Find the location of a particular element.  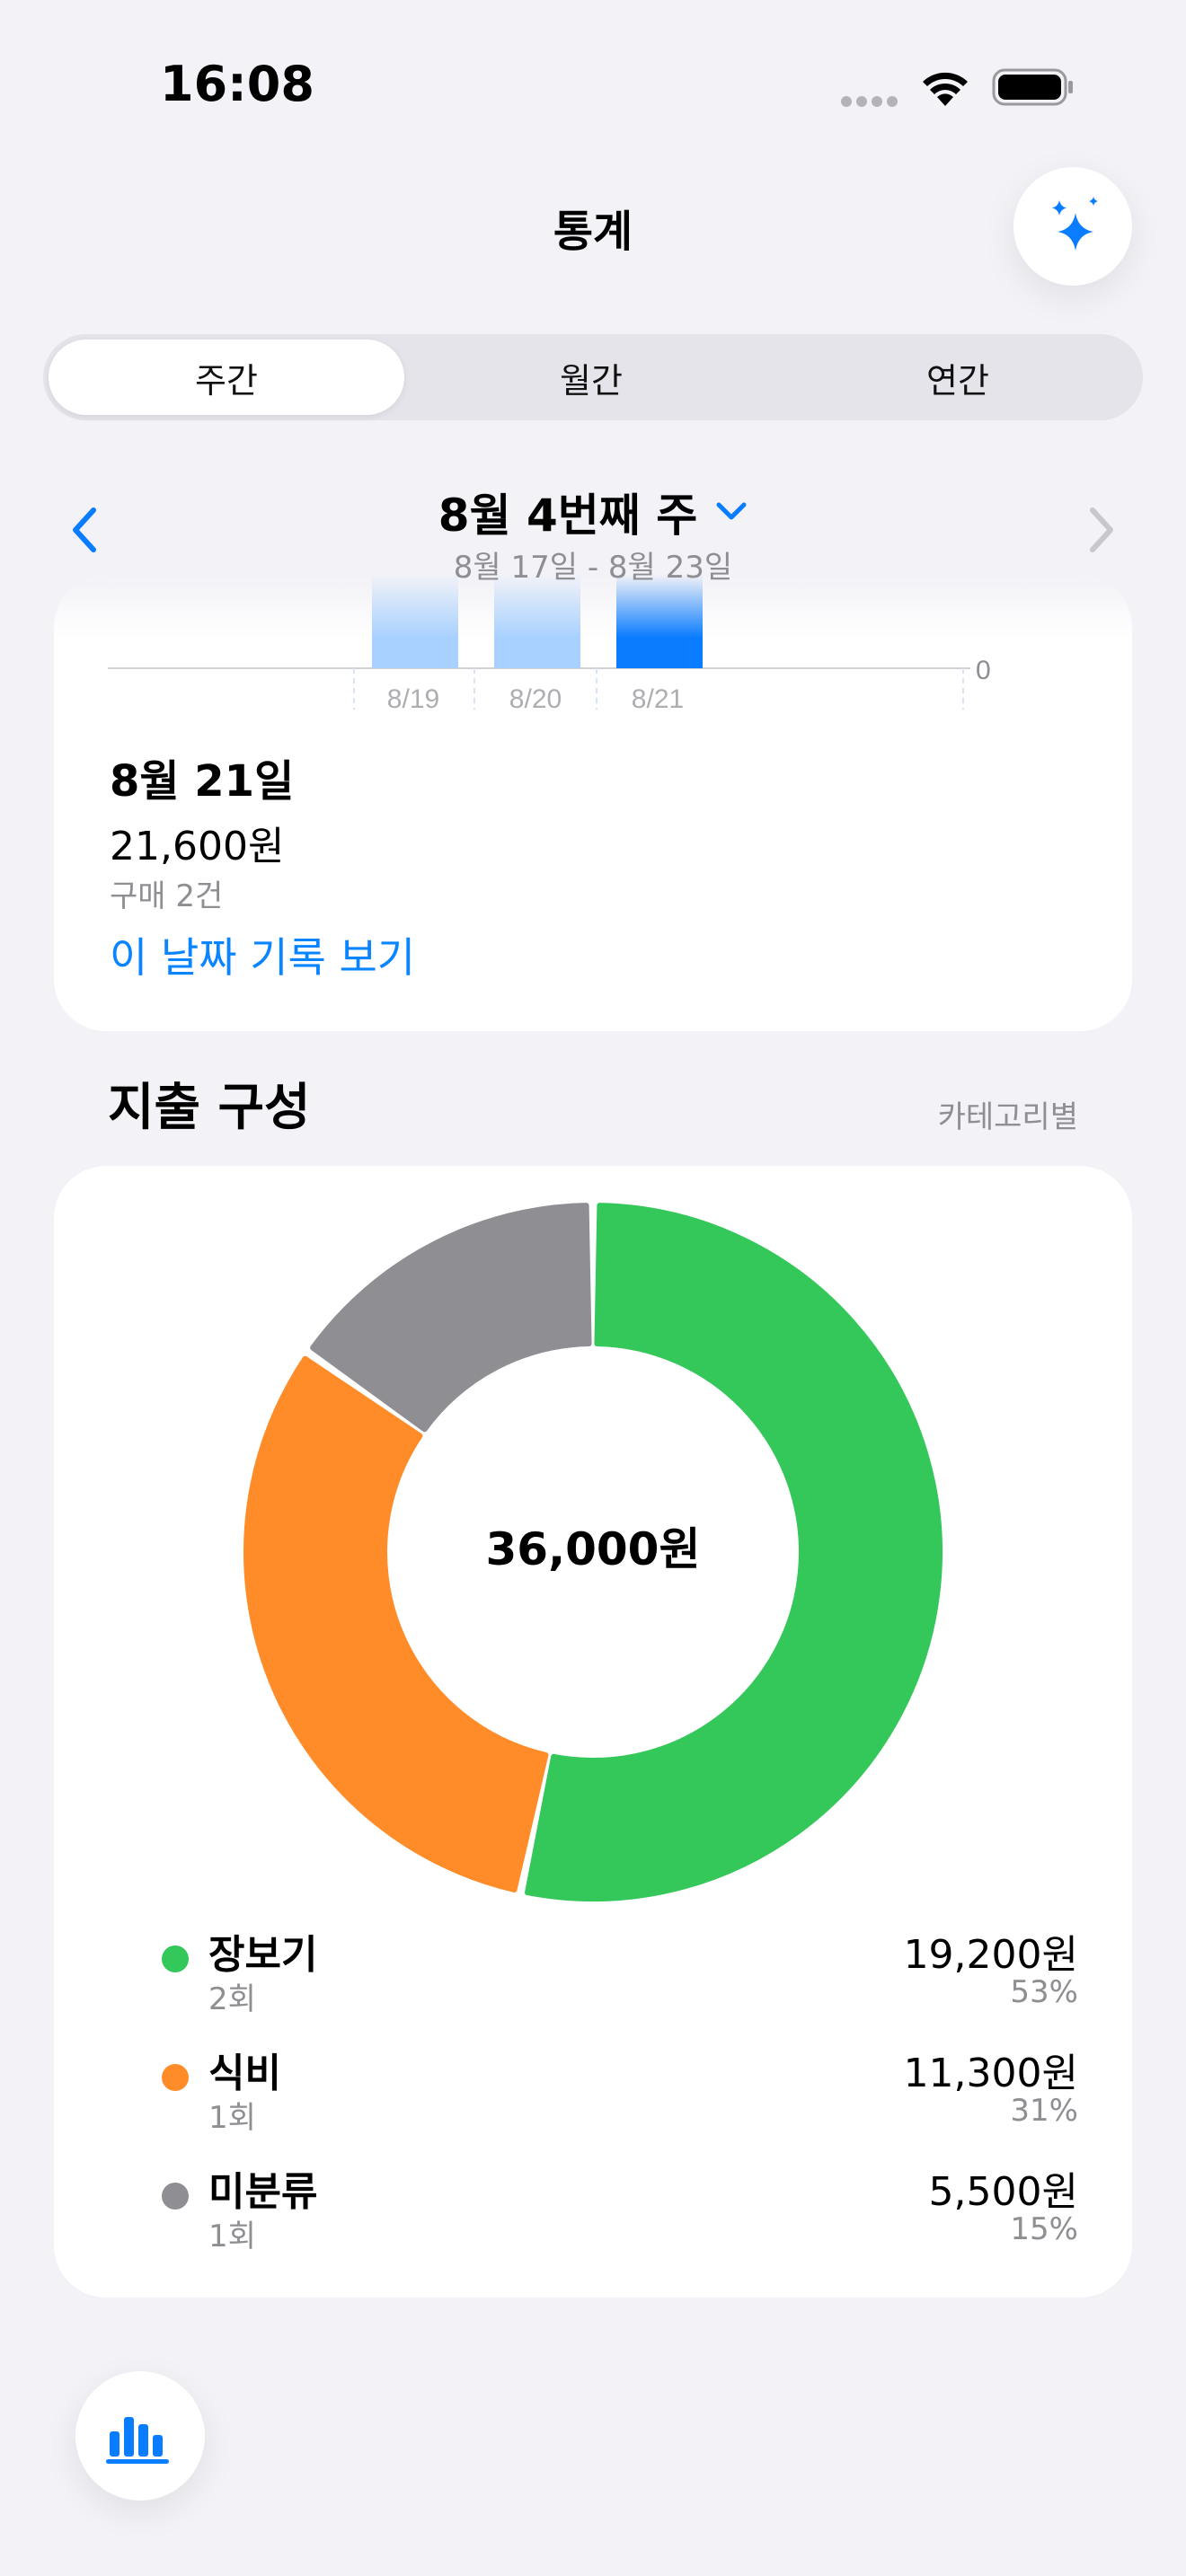

week-selector: 8월 4번째 주 is located at coordinates (593, 512).